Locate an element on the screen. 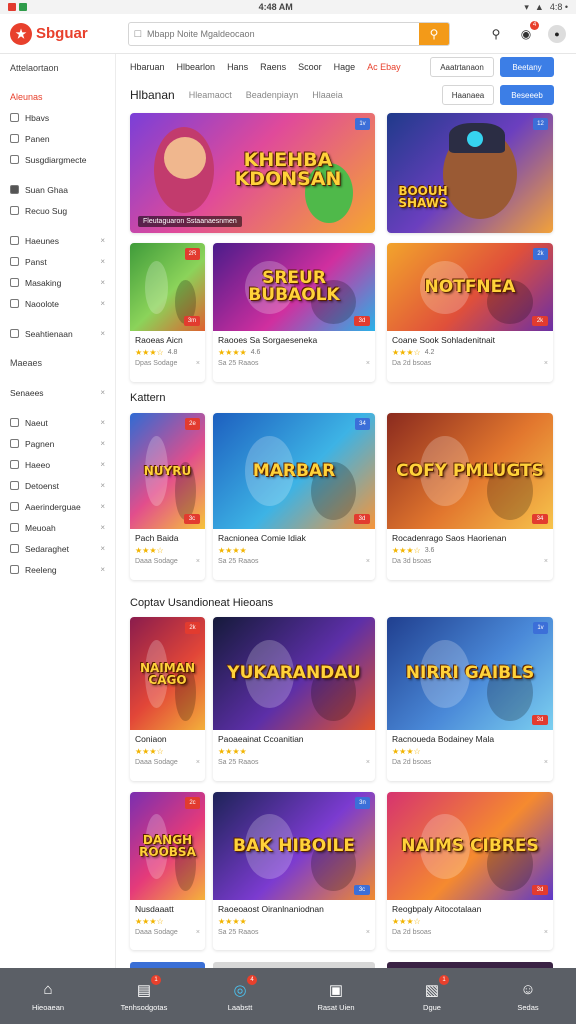 This screenshot has height=1024, width=576. sidebar-item-label: Seahtienaan is located at coordinates (49, 333).